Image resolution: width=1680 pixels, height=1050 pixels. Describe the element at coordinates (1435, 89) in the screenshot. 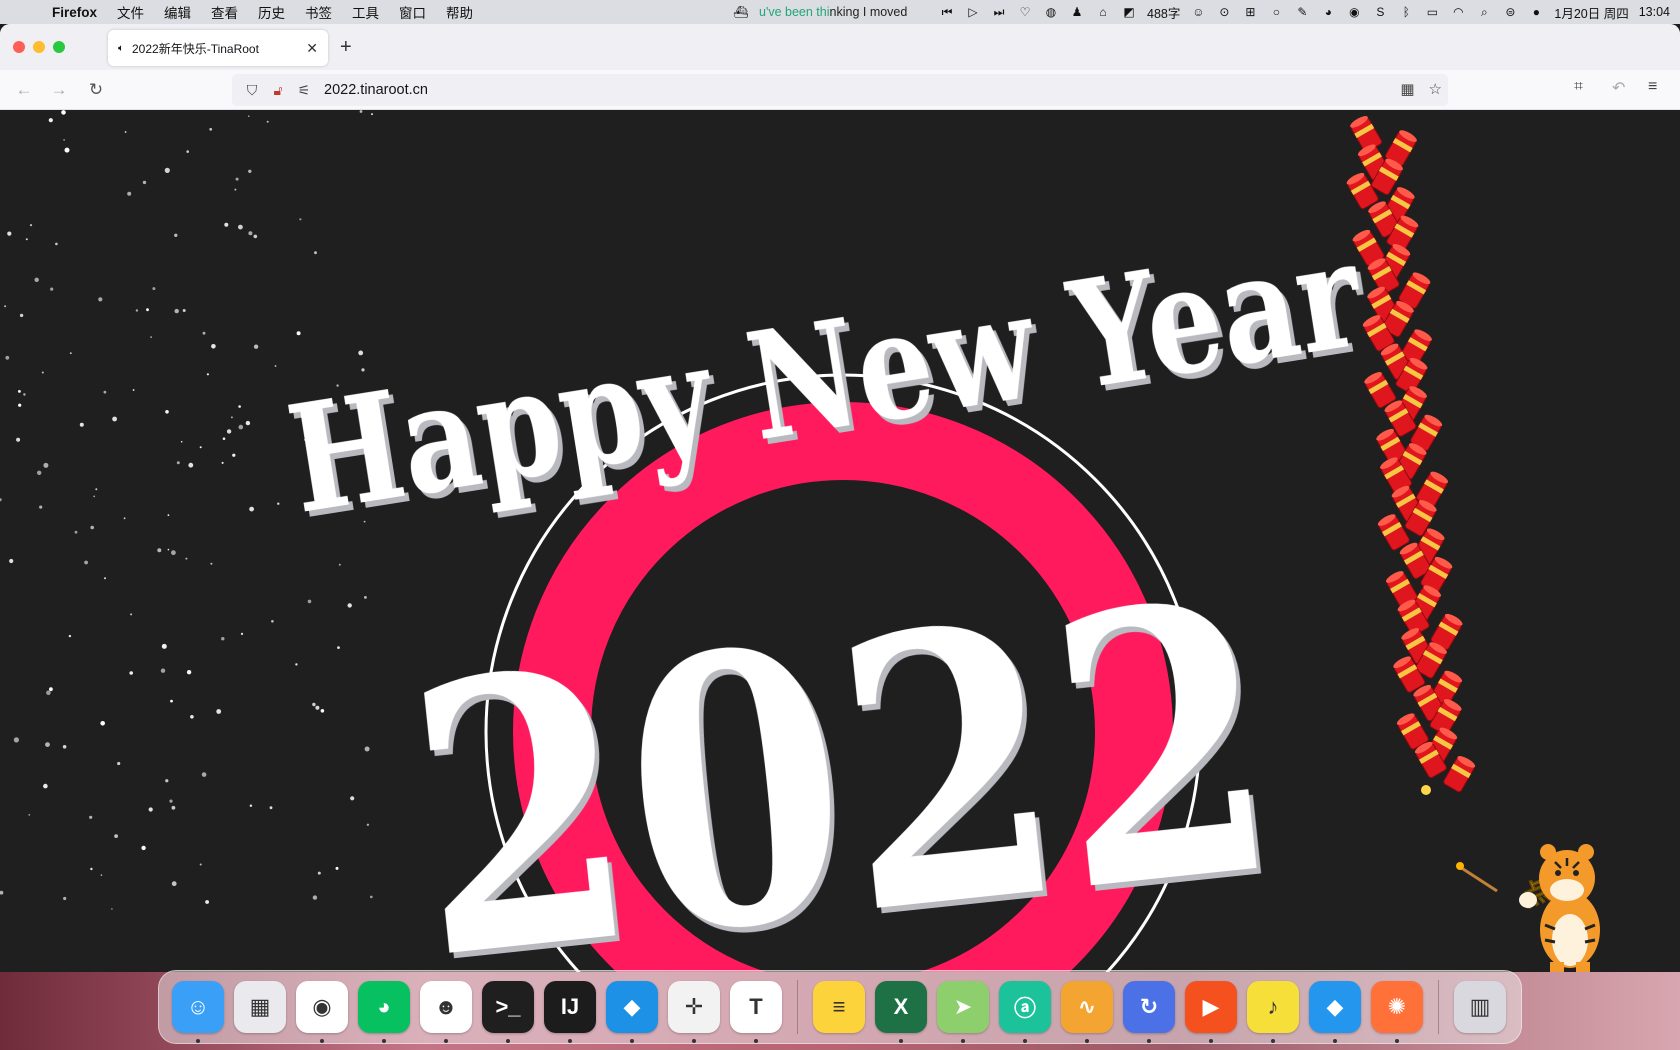

I see `bookmark-star-icon: ☆` at that location.